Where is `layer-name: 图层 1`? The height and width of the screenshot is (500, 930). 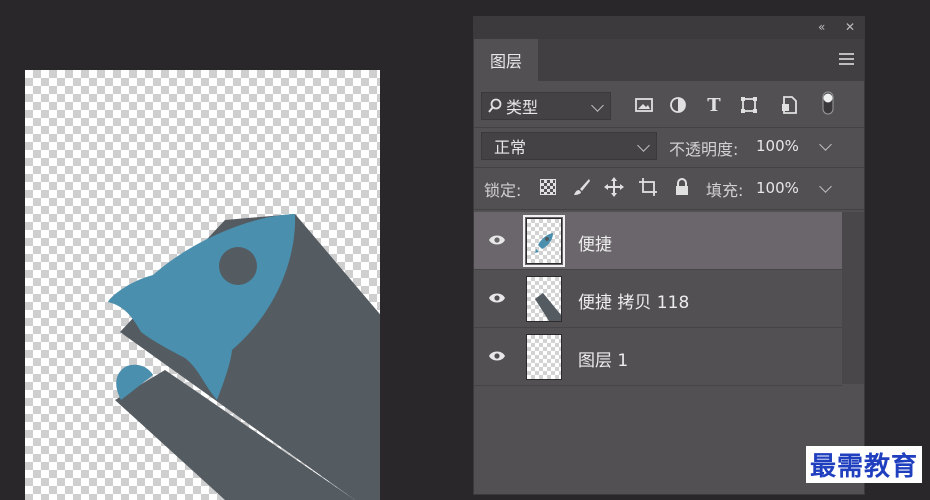
layer-name: 图层 1 is located at coordinates (603, 358).